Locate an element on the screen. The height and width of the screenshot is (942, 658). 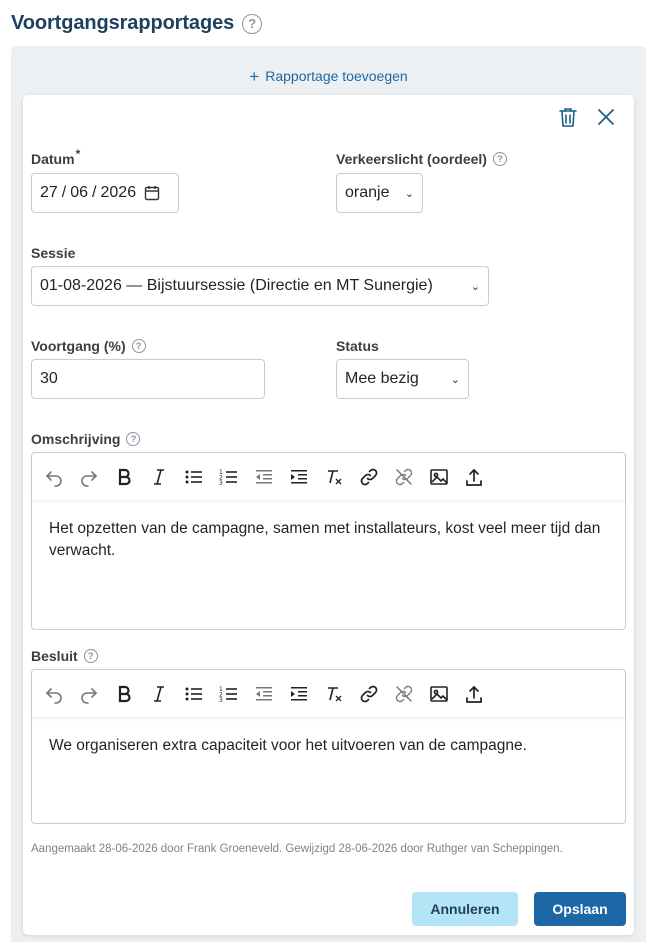
unlink-icon is located at coordinates (404, 693).